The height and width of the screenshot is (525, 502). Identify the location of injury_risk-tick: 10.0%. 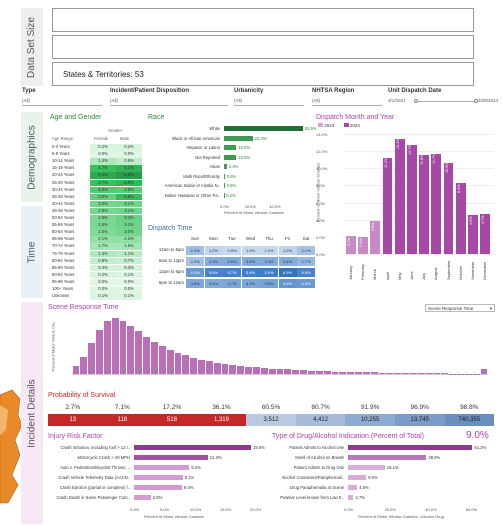
(196, 509).